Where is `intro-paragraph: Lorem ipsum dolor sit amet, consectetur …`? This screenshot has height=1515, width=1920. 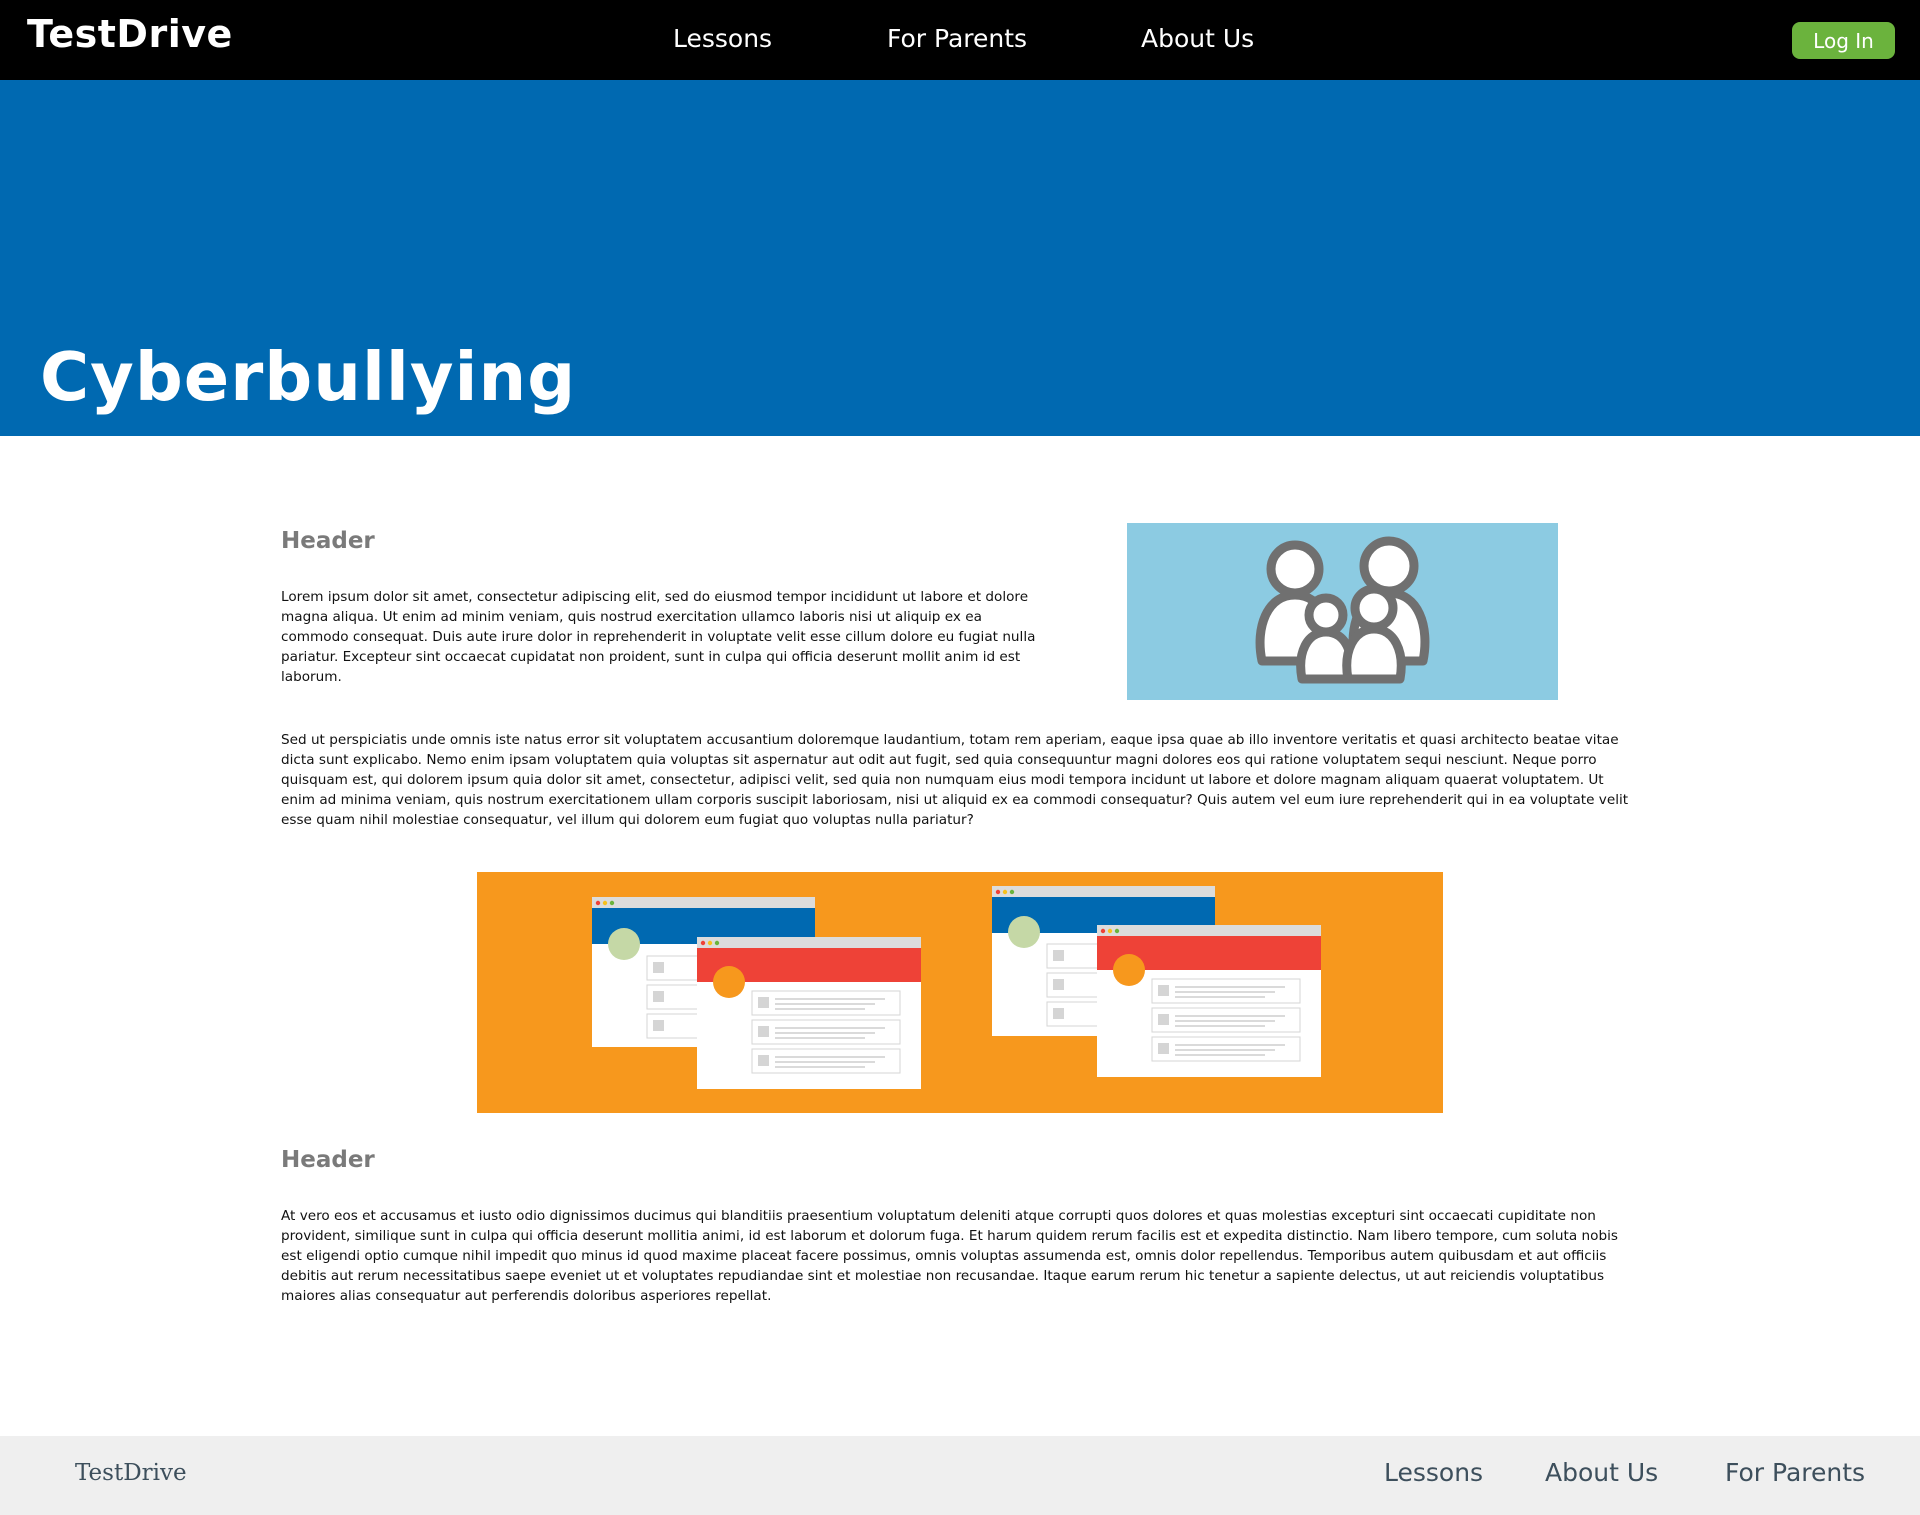
intro-paragraph: Lorem ipsum dolor sit amet, consectetur … is located at coordinates (658, 637).